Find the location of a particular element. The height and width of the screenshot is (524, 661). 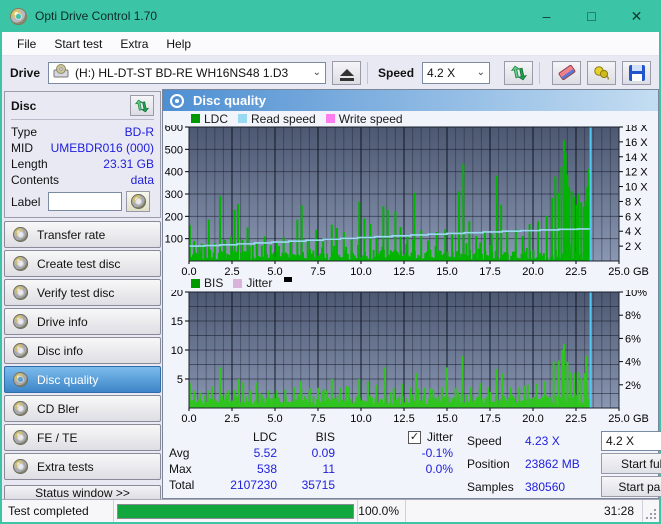

disc-info-value: data is located at coordinates (142, 180).